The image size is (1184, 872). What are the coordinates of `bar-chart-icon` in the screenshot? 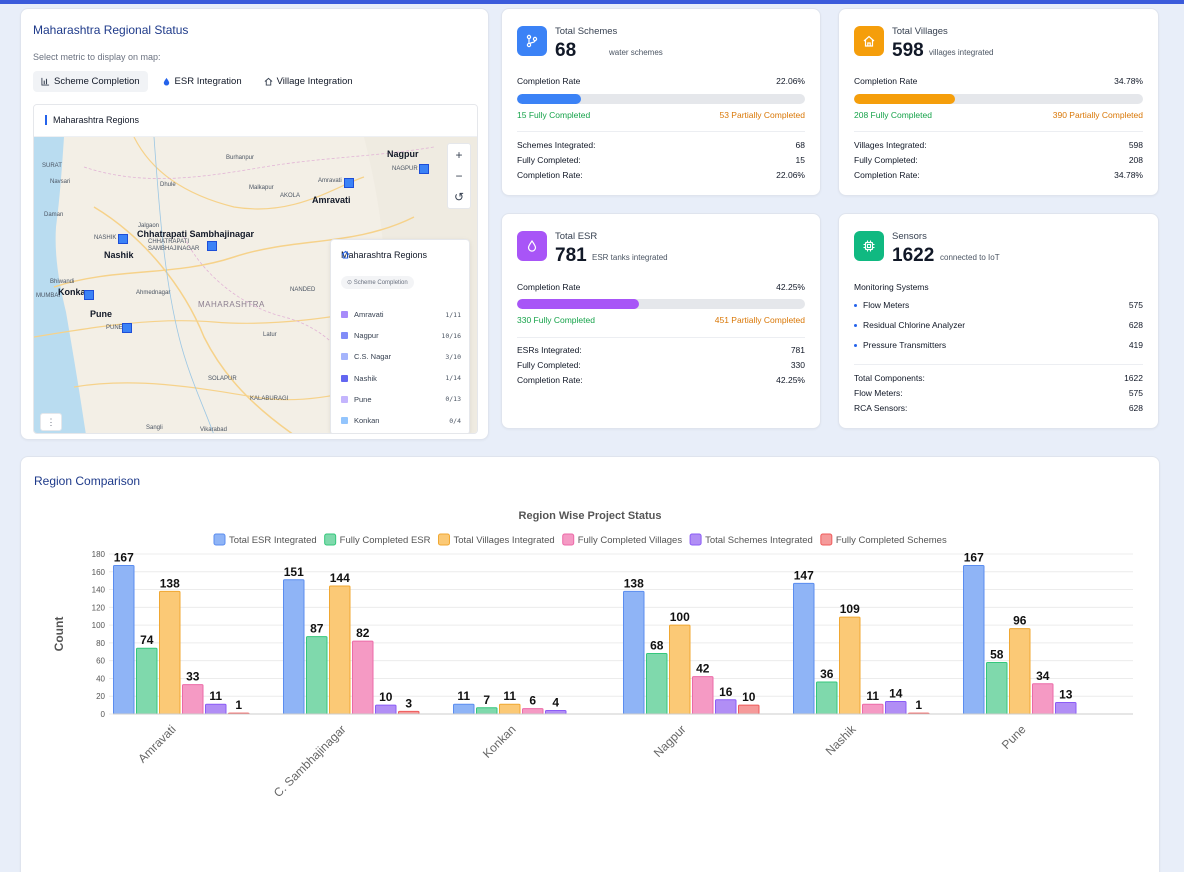 It's located at (45, 81).